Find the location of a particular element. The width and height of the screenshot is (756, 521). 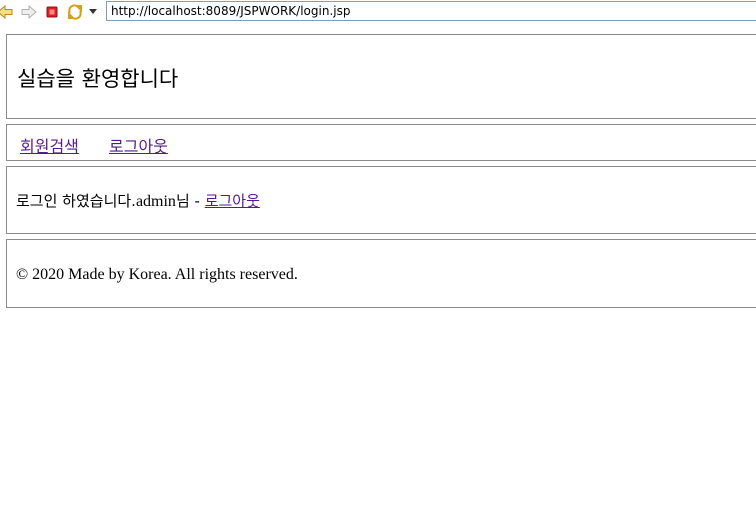

browser-toolbar: http://localhost:8089/JSPWORK/login.jsp is located at coordinates (378, 12).